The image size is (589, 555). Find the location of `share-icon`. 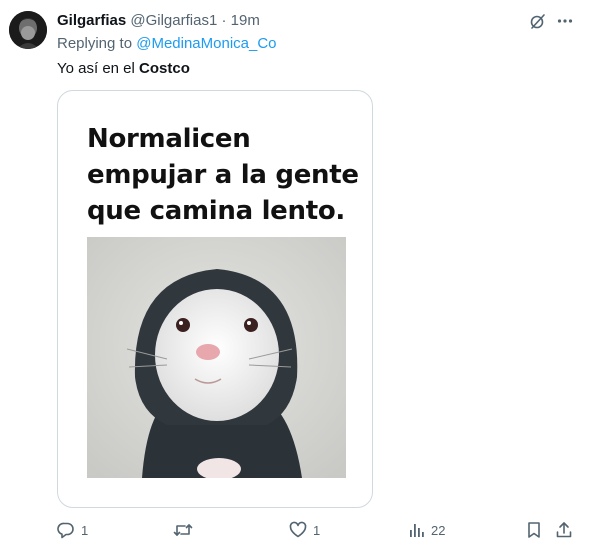

share-icon is located at coordinates (564, 530).